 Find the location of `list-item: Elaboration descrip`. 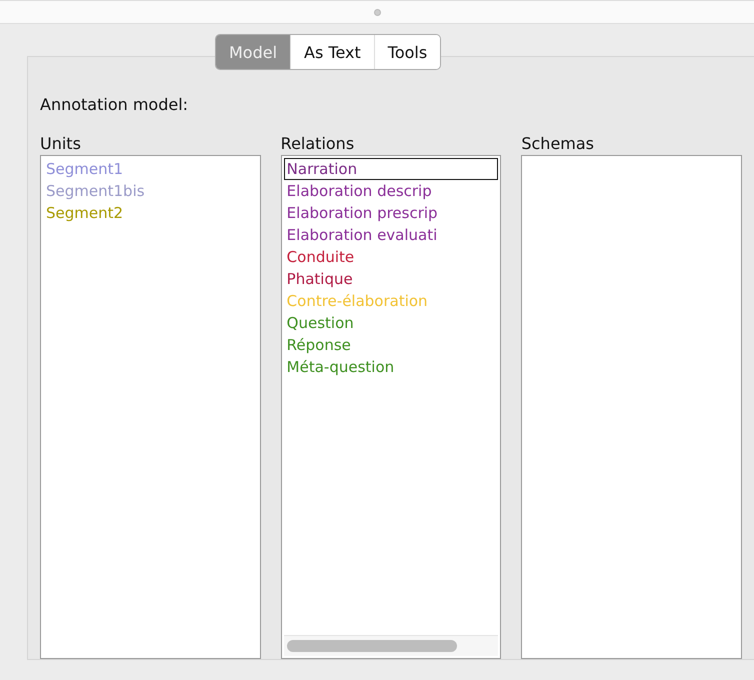

list-item: Elaboration descrip is located at coordinates (391, 191).